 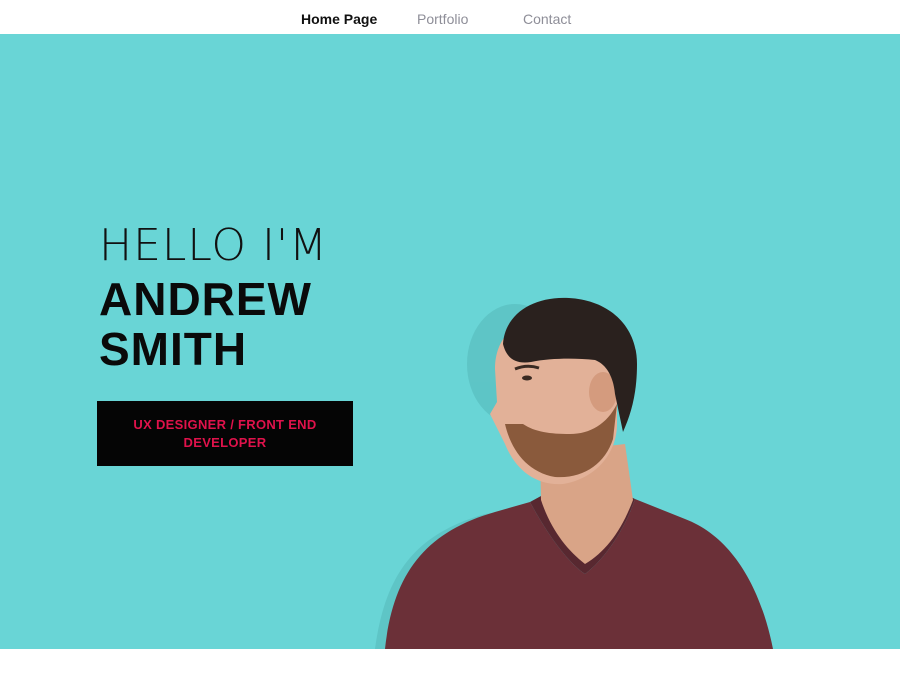 What do you see at coordinates (339, 19) in the screenshot?
I see `nav-home-link: Home Page` at bounding box center [339, 19].